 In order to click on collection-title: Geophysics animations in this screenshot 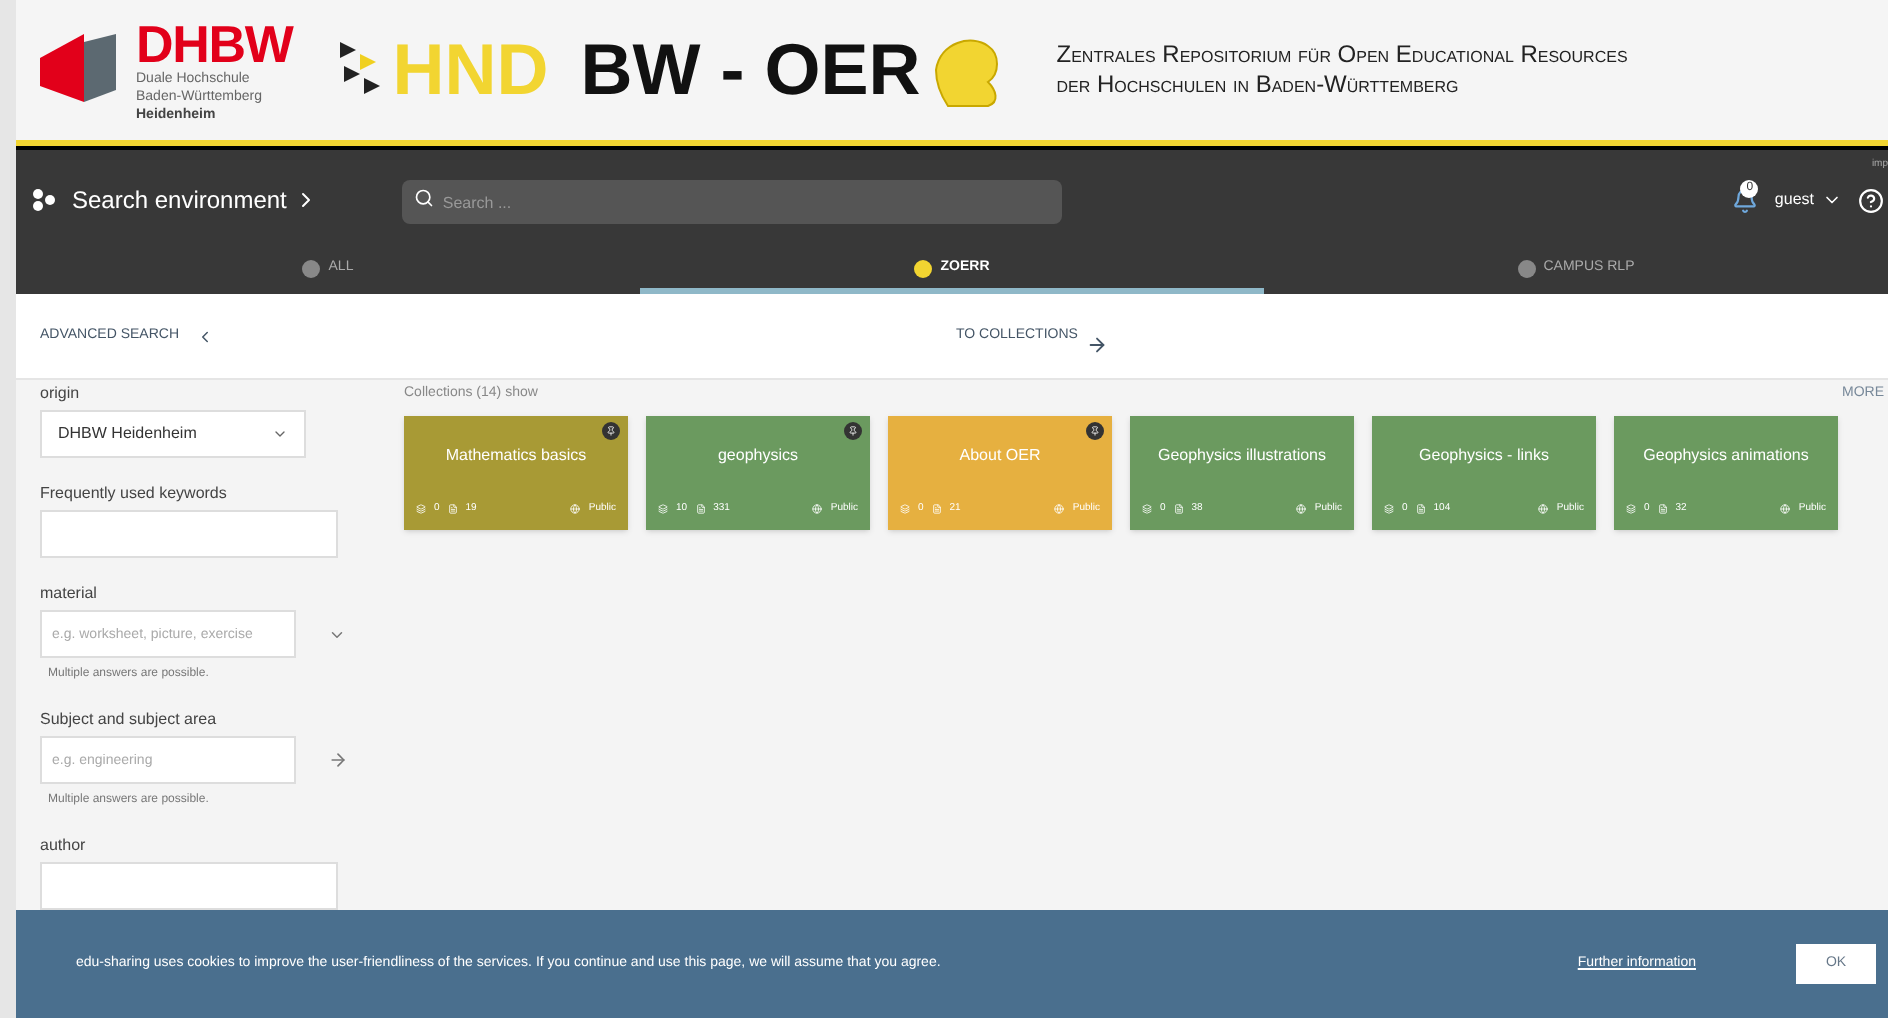, I will do `click(1726, 455)`.